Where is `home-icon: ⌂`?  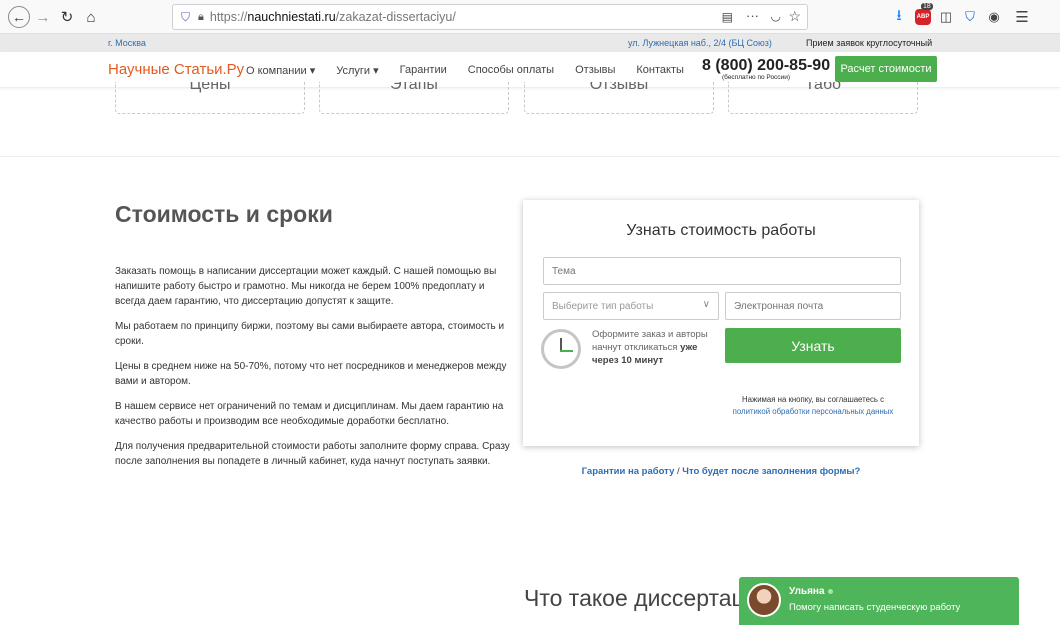 home-icon: ⌂ is located at coordinates (91, 17).